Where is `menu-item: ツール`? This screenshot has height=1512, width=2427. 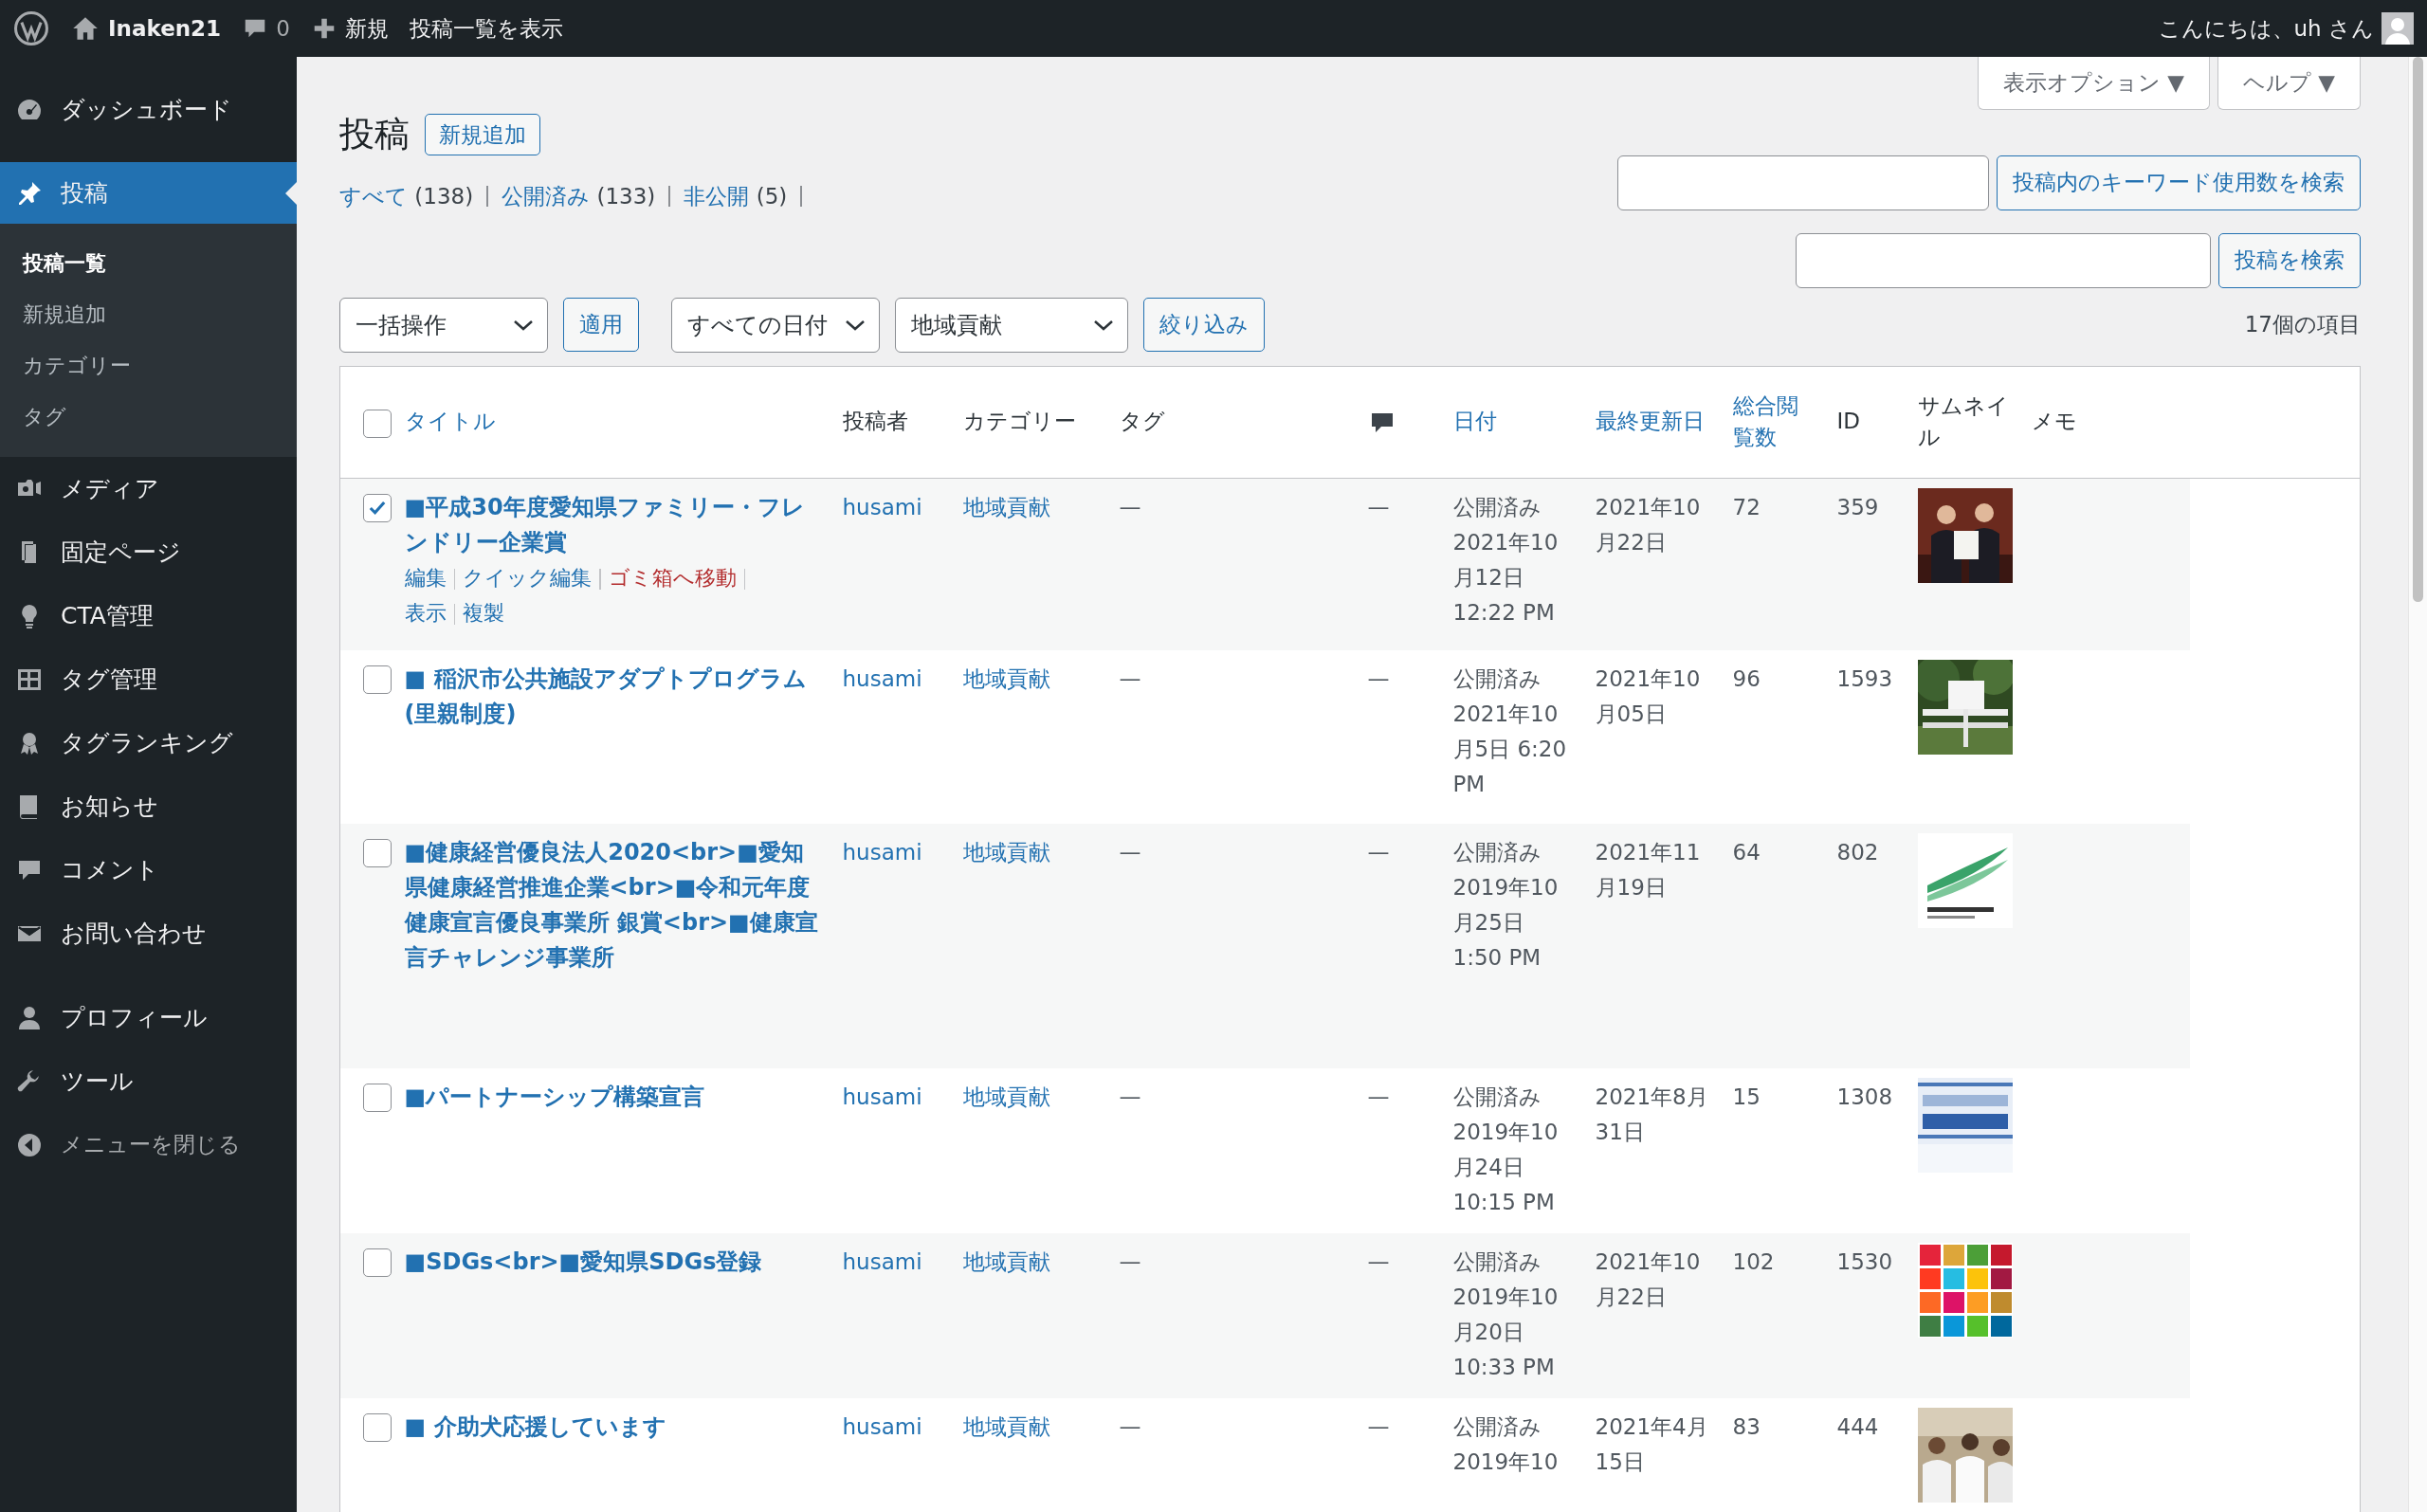 menu-item: ツール is located at coordinates (148, 1081).